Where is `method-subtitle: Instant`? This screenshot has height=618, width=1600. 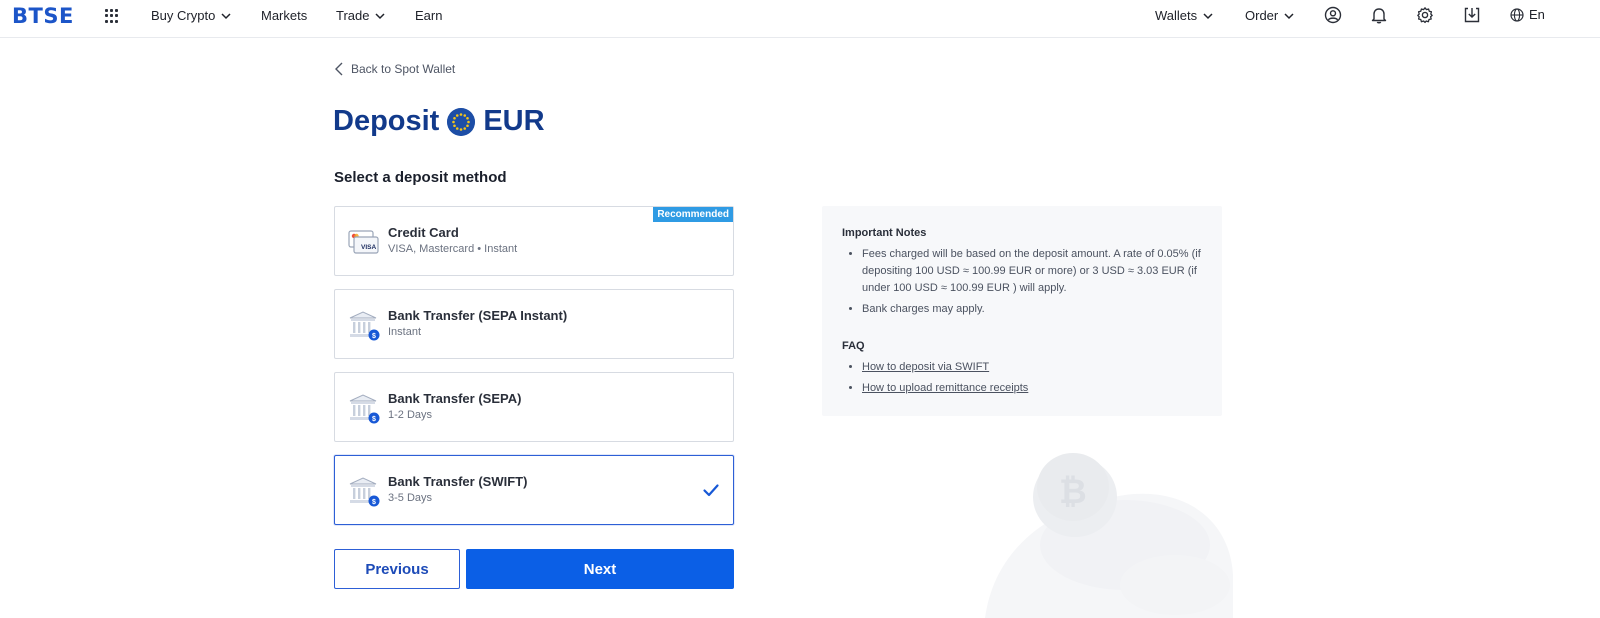
method-subtitle: Instant is located at coordinates (405, 332).